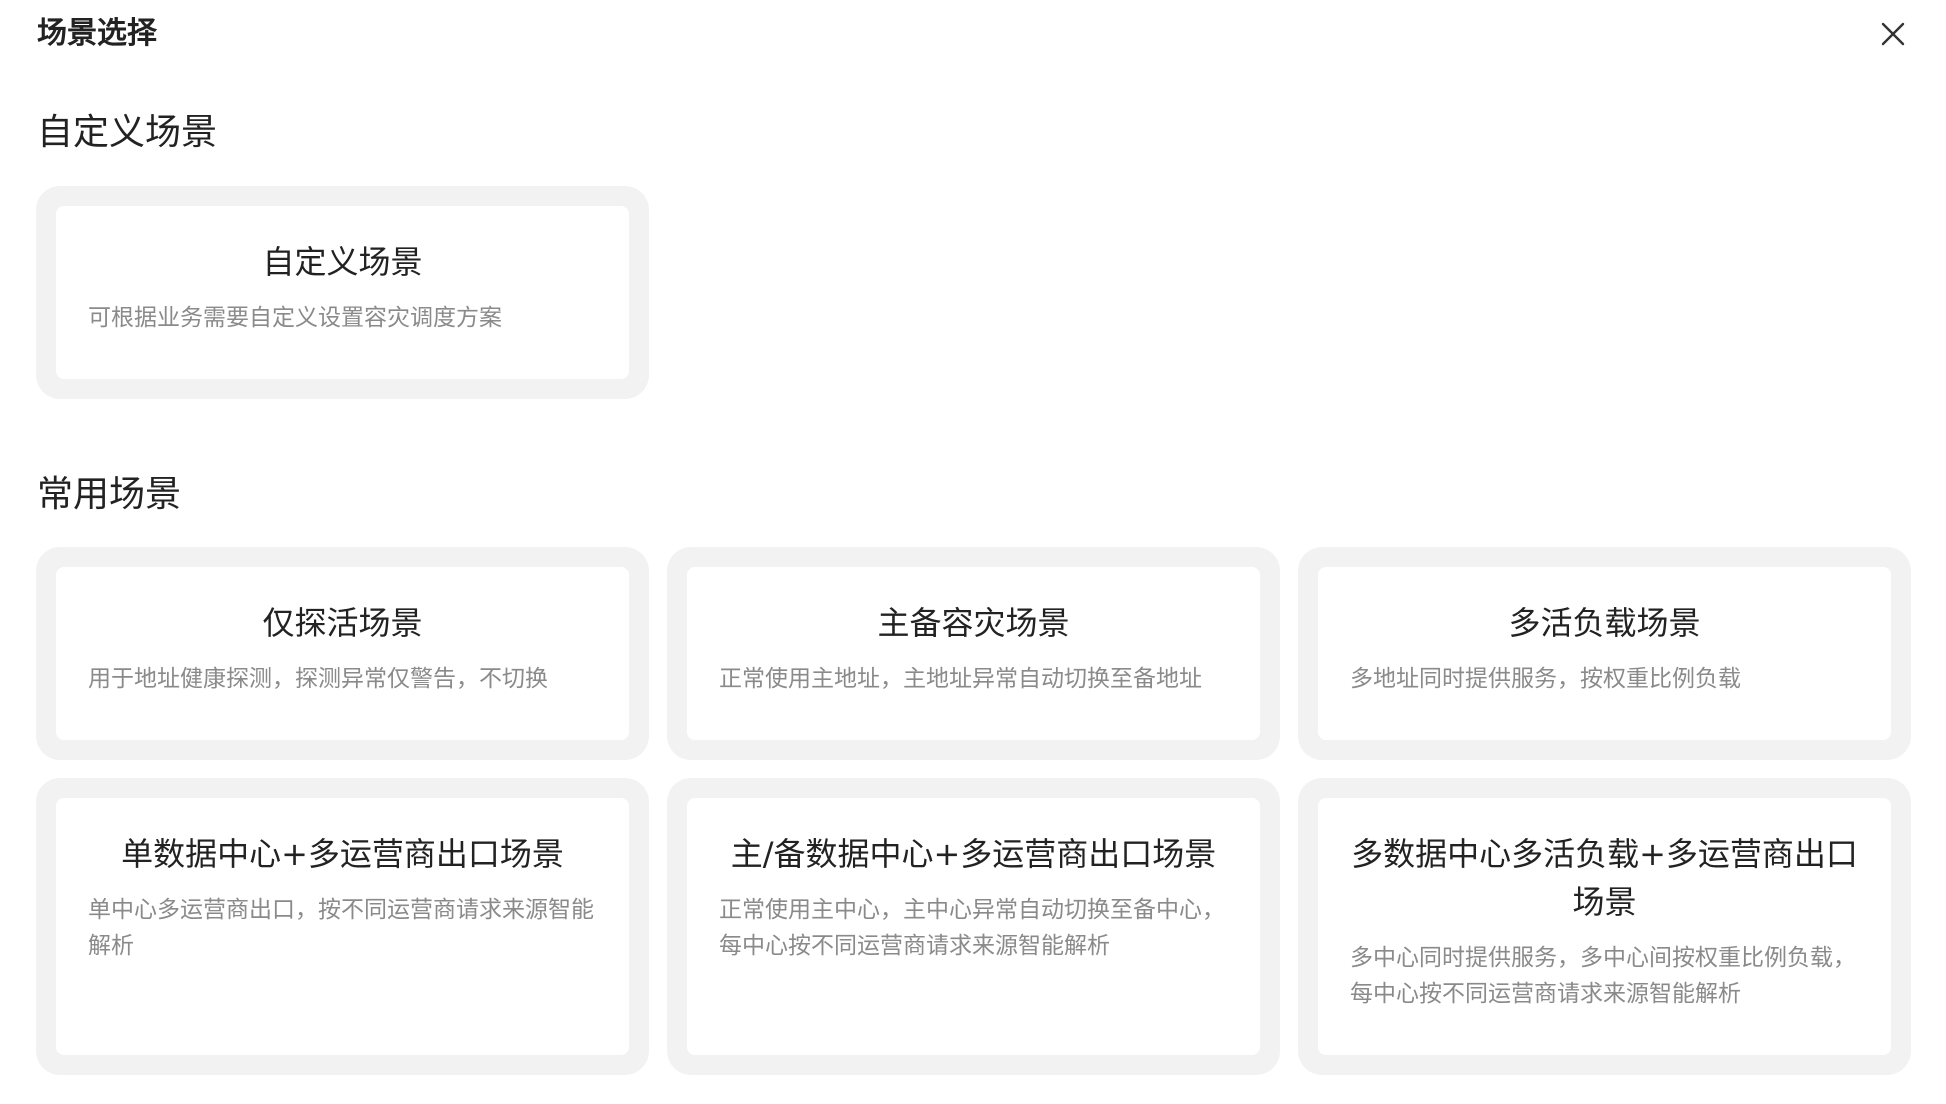 This screenshot has width=1946, height=1104. What do you see at coordinates (97, 33) in the screenshot?
I see `dialog-title: 场景选择` at bounding box center [97, 33].